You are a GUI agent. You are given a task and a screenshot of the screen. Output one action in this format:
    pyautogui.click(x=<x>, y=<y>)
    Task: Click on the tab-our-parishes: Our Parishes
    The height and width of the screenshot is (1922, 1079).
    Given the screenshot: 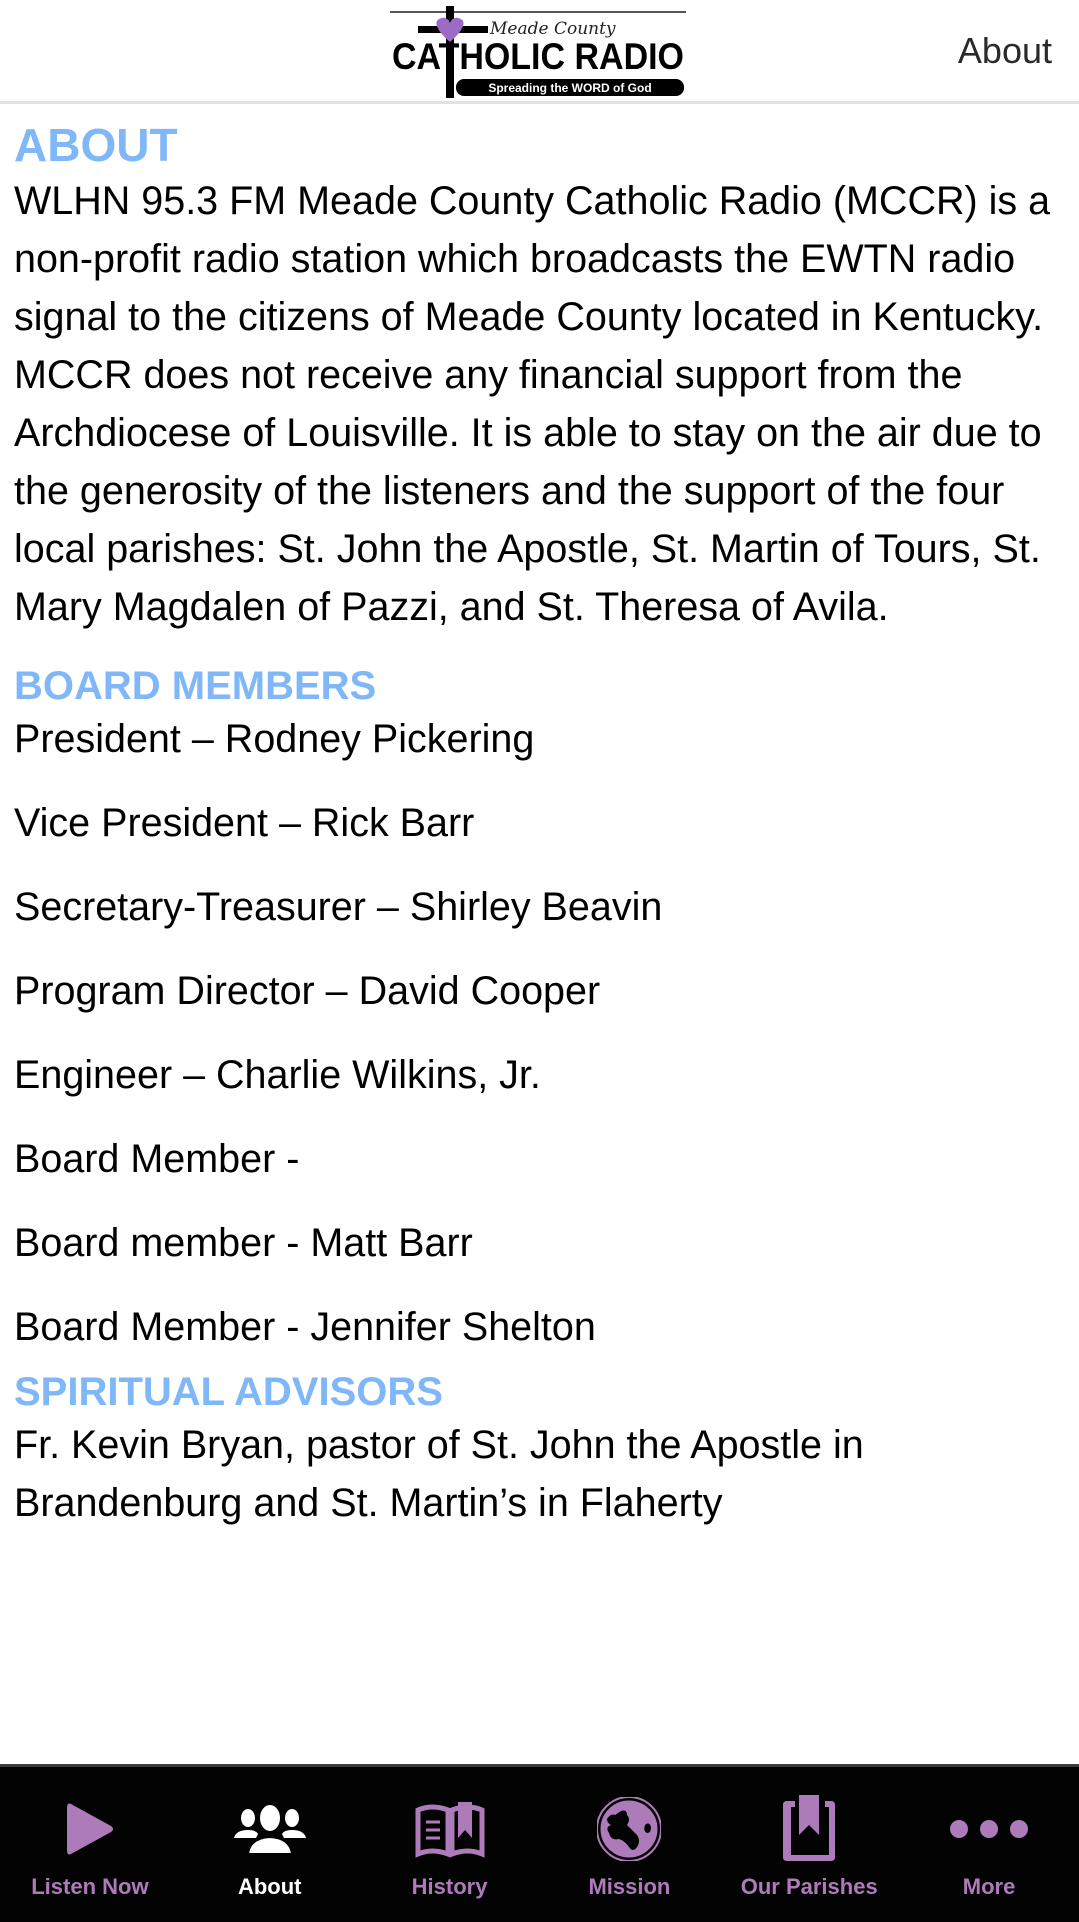 What is the action you would take?
    pyautogui.click(x=809, y=1844)
    